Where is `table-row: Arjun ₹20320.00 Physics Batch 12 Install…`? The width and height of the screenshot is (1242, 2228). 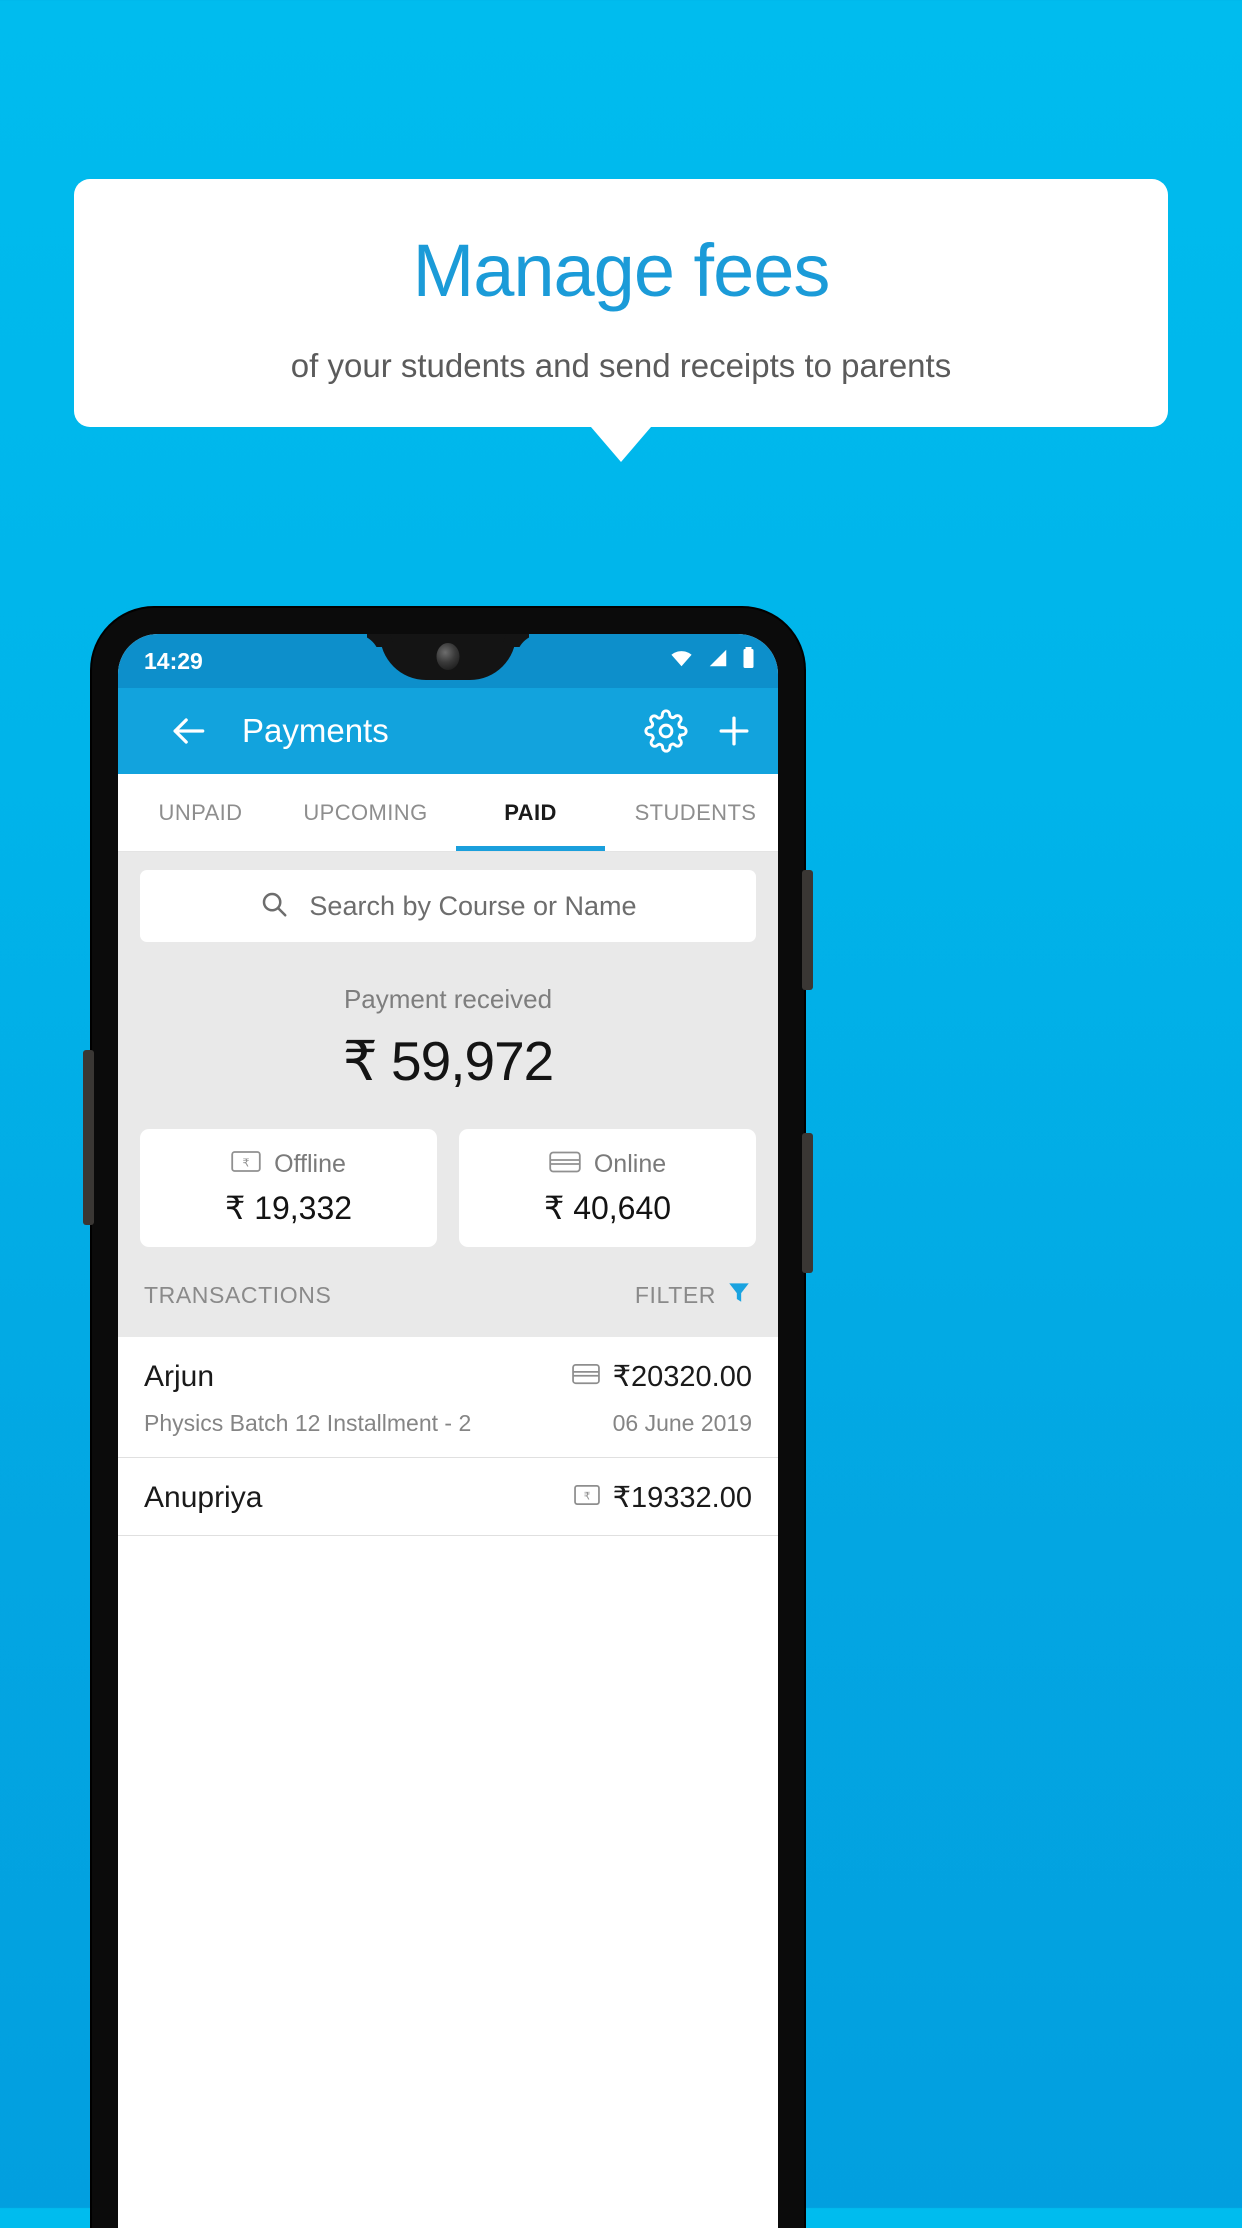
table-row: Arjun ₹20320.00 Physics Batch 12 Install… is located at coordinates (448, 1397).